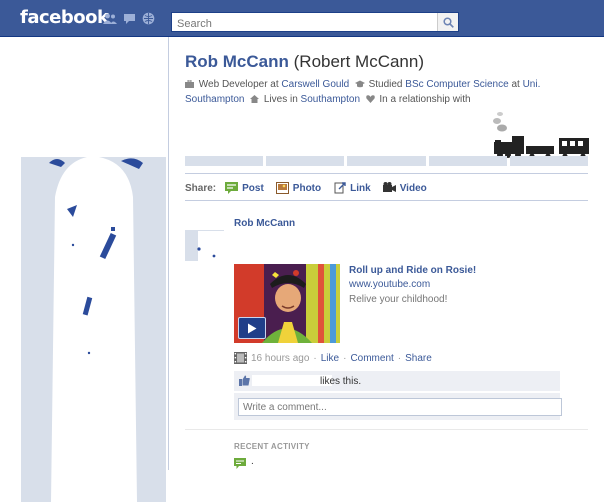 The width and height of the screenshot is (604, 502). I want to click on share-video-button: Video, so click(404, 188).